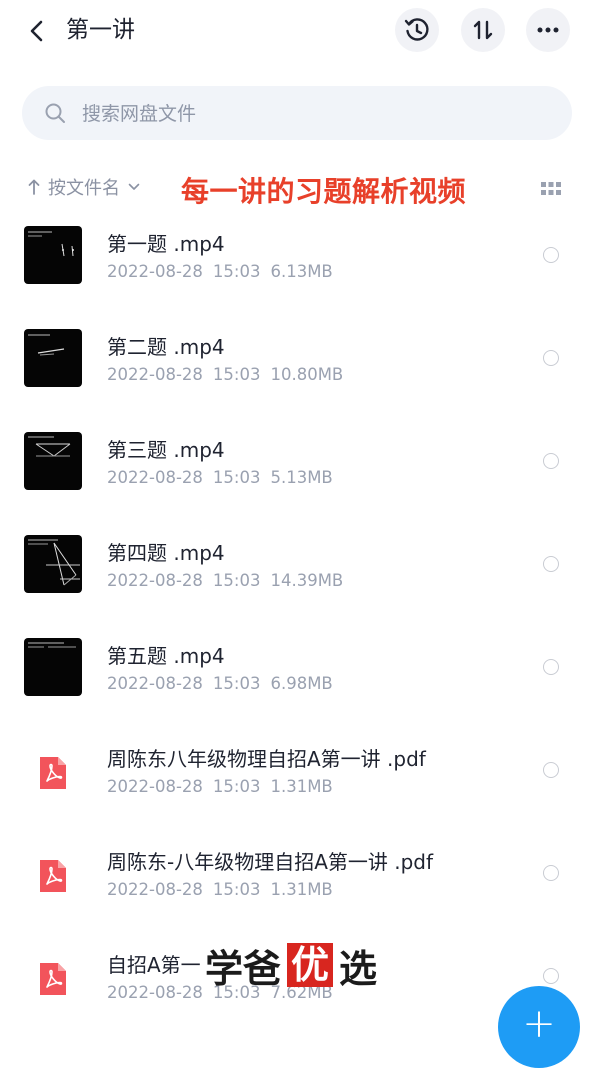  Describe the element at coordinates (243, 968) in the screenshot. I see `watermark-text-1: 学爸` at that location.